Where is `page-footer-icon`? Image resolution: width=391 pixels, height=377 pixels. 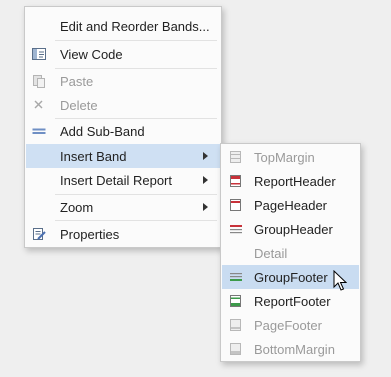
page-footer-icon is located at coordinates (236, 325).